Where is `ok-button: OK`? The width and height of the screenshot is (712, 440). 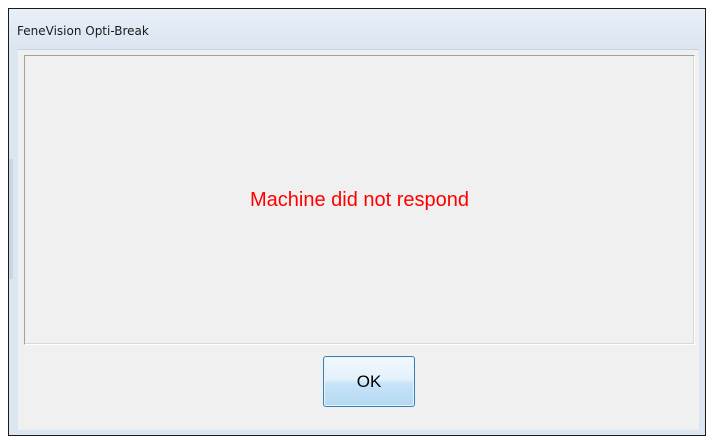
ok-button: OK is located at coordinates (369, 381).